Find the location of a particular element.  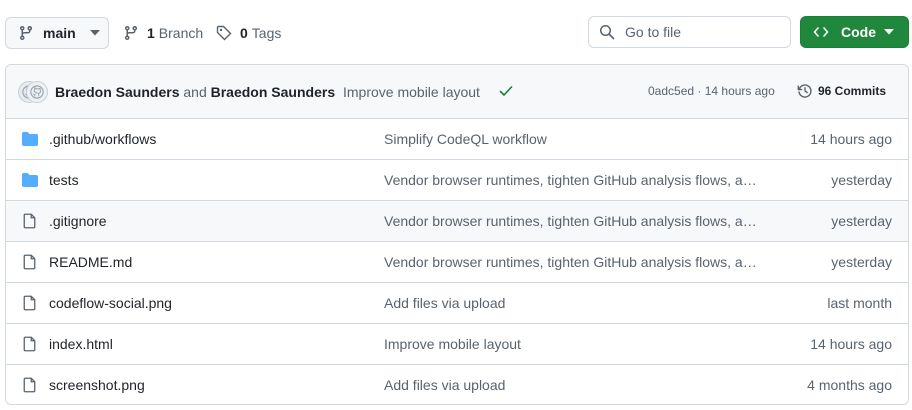

commit-author-link: Braedon Saunders is located at coordinates (117, 92).